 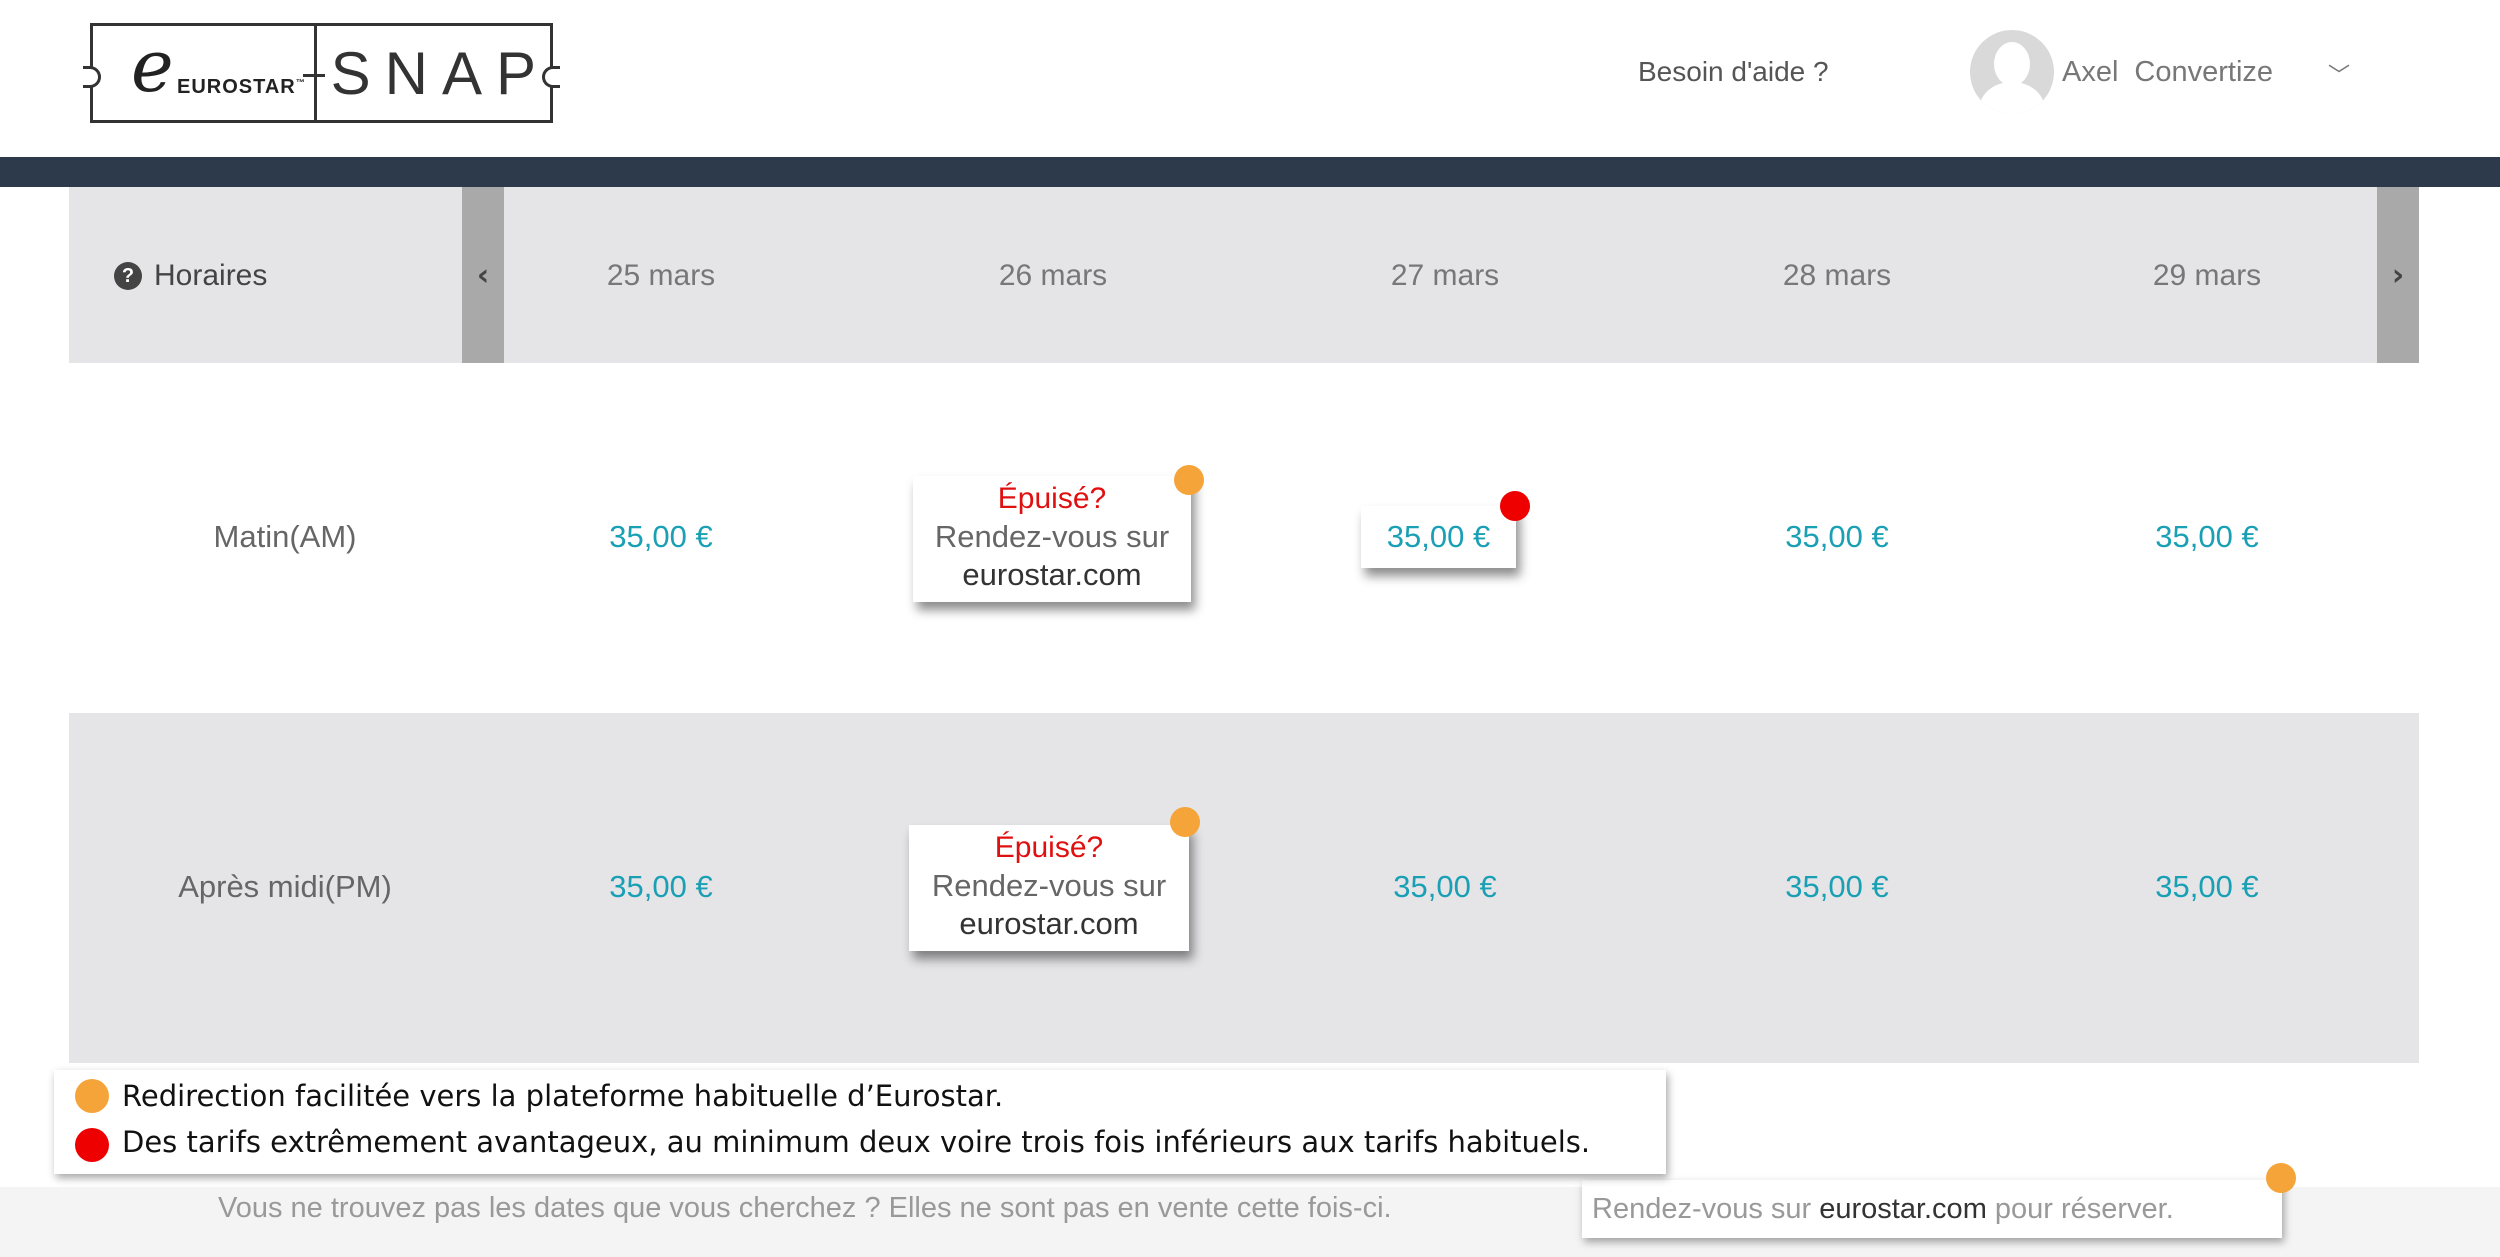 I want to click on eurostar-logo: e EUROSTAR™, so click(x=200, y=72).